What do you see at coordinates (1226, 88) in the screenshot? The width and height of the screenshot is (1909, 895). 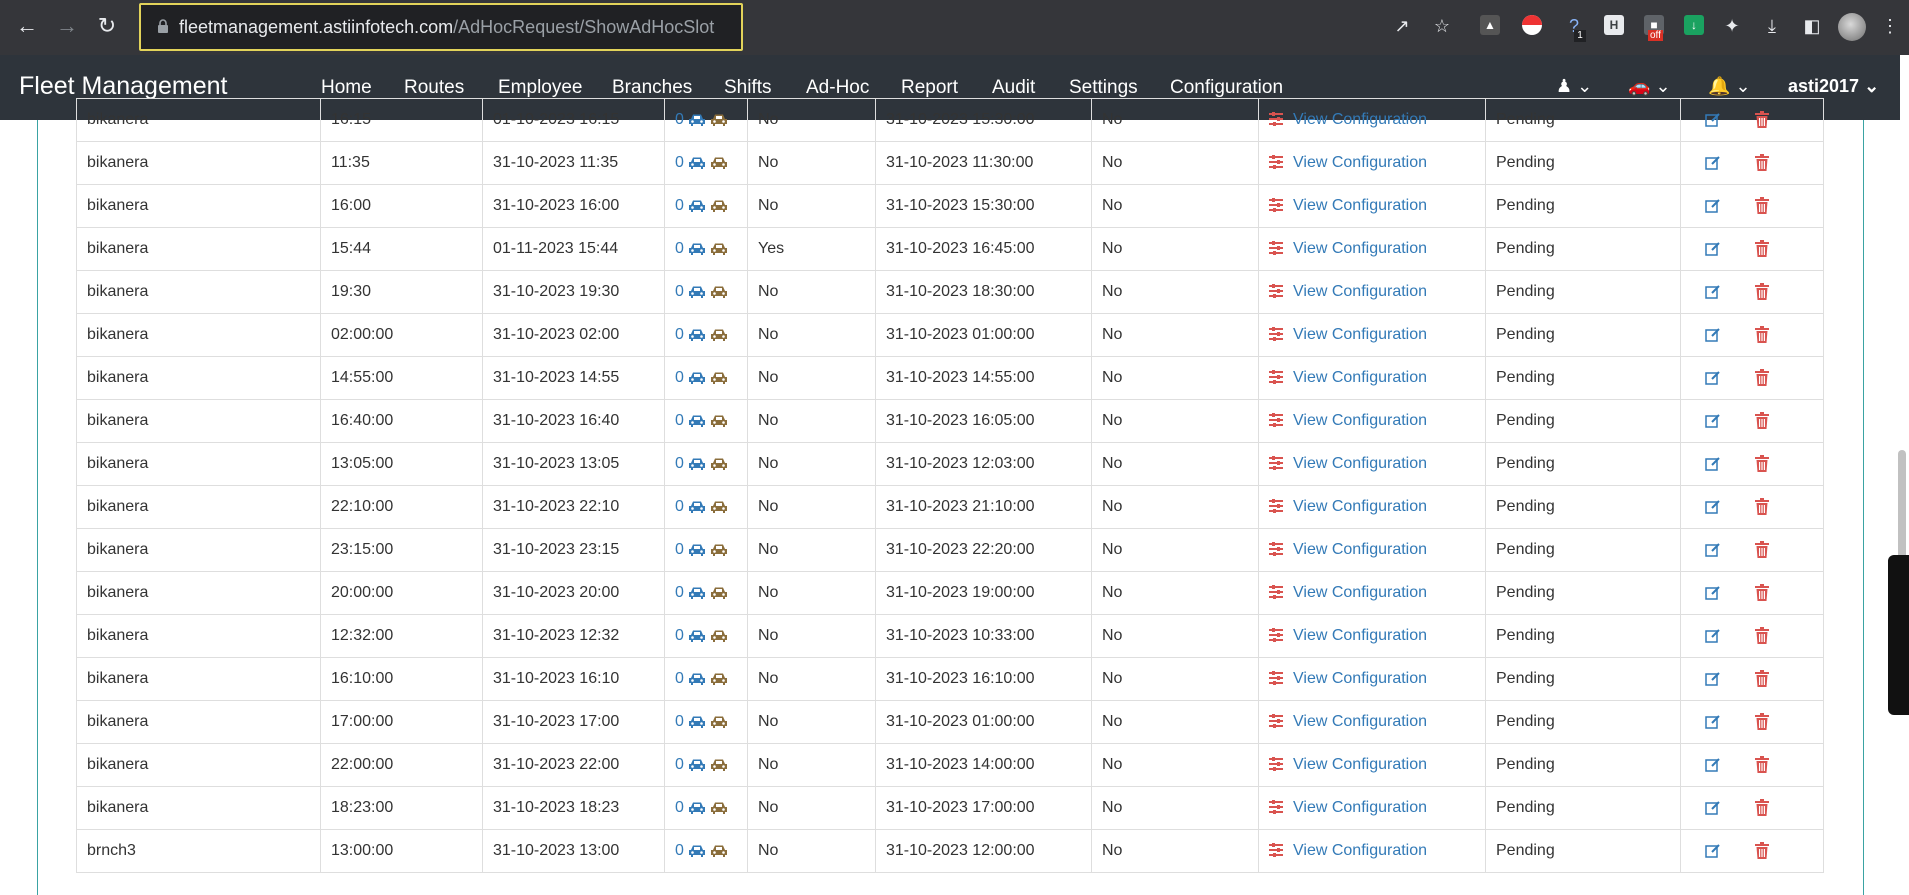 I see `nav-configuration: Configuration` at bounding box center [1226, 88].